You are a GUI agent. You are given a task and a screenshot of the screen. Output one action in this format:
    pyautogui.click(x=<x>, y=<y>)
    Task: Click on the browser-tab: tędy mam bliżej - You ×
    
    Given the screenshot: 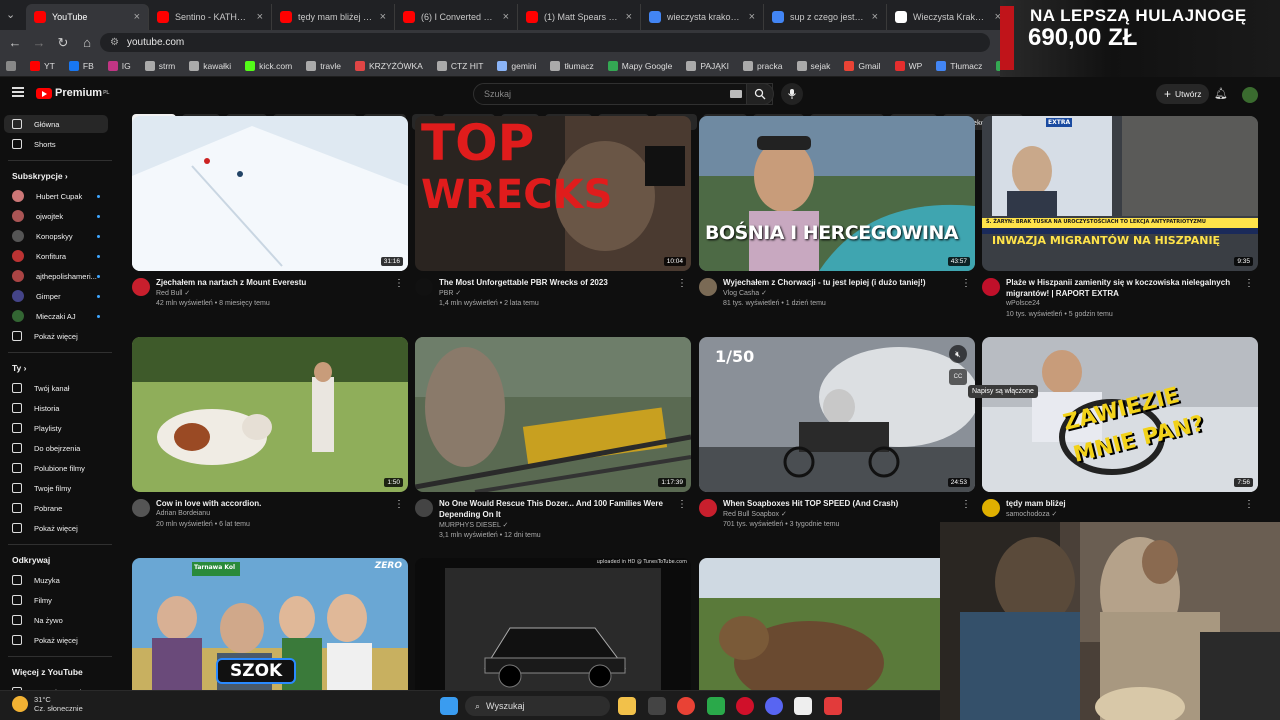 What is the action you would take?
    pyautogui.click(x=333, y=17)
    